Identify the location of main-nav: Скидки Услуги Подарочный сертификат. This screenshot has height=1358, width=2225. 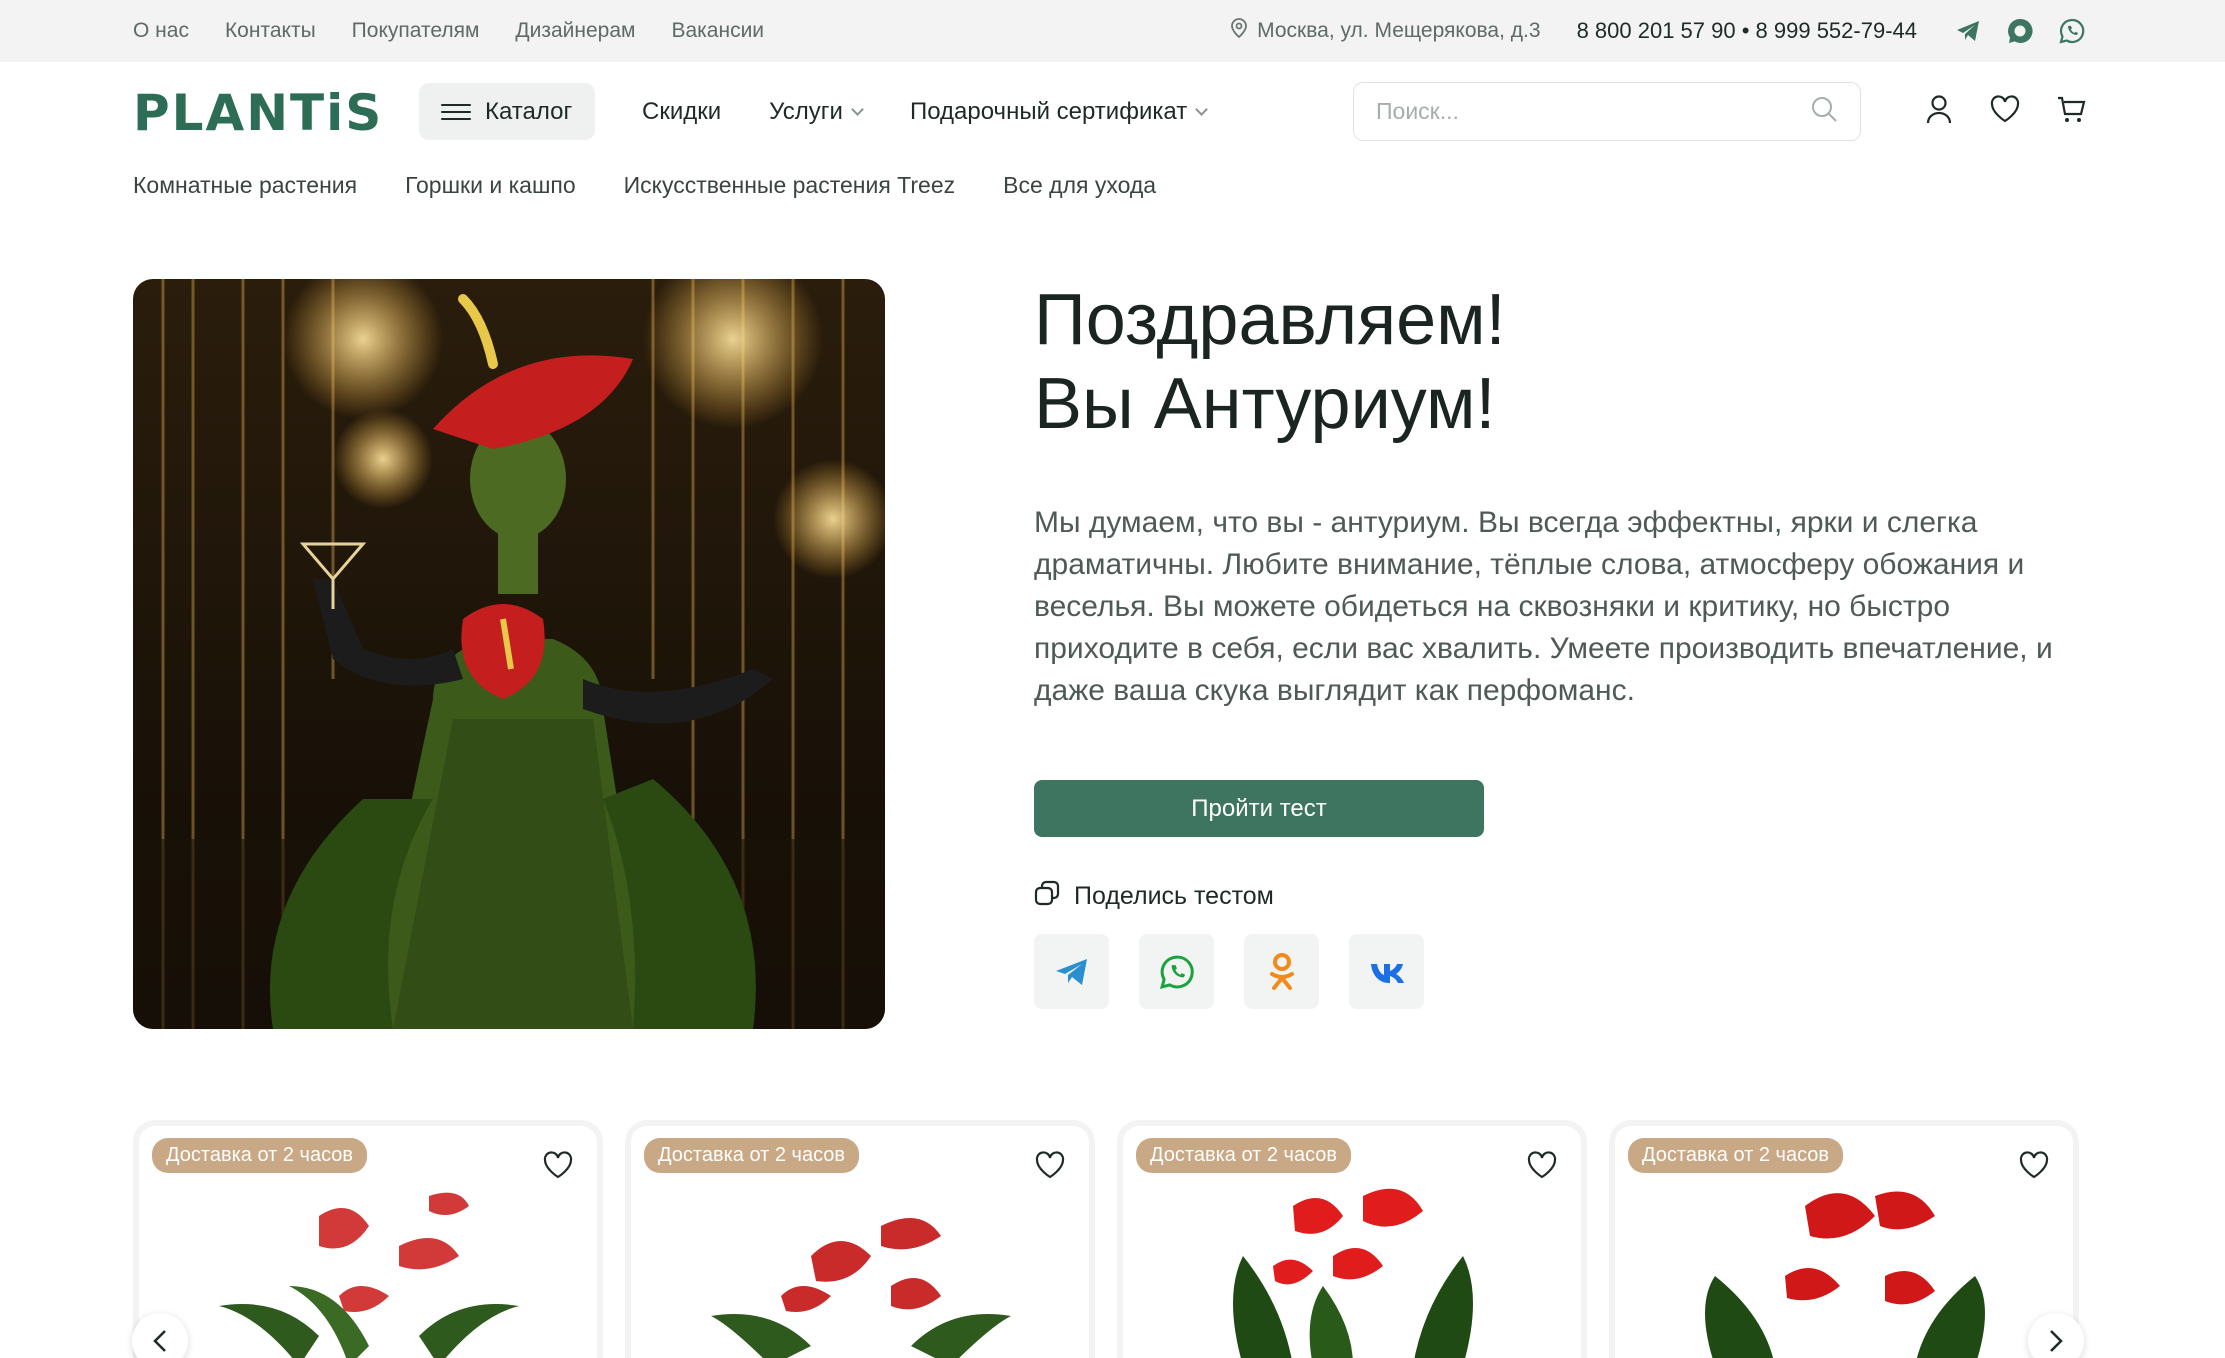
(925, 111).